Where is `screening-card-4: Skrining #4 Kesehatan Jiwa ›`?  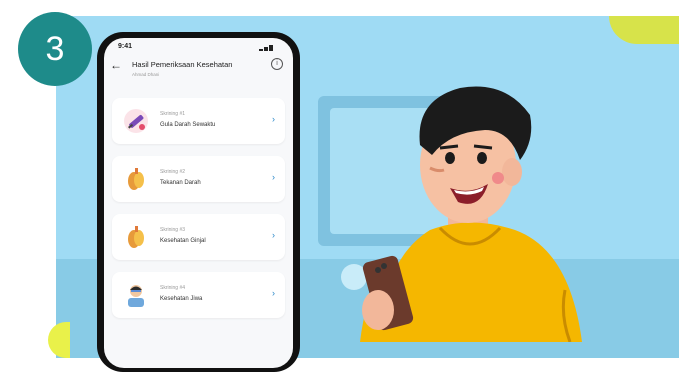 screening-card-4: Skrining #4 Kesehatan Jiwa › is located at coordinates (198, 295).